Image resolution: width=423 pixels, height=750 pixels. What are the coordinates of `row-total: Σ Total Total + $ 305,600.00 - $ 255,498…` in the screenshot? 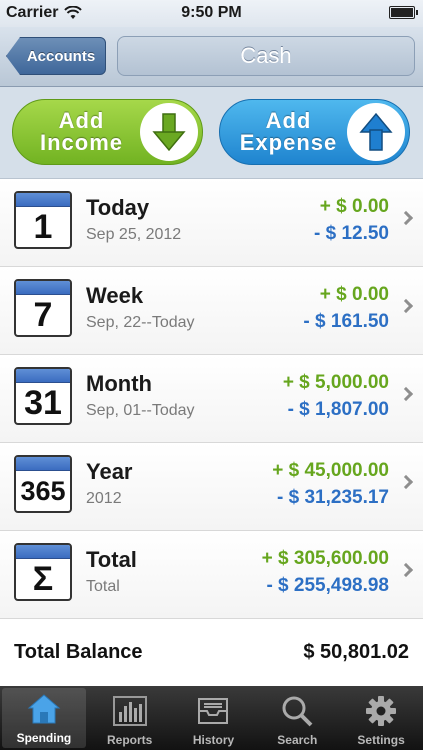 It's located at (211, 575).